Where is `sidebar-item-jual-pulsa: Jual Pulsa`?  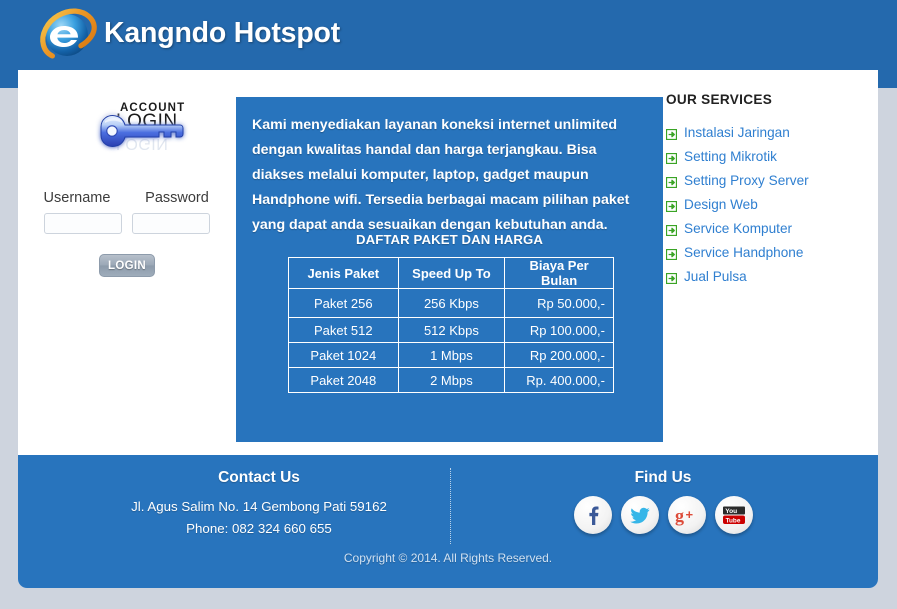
sidebar-item-jual-pulsa: Jual Pulsa is located at coordinates (768, 276).